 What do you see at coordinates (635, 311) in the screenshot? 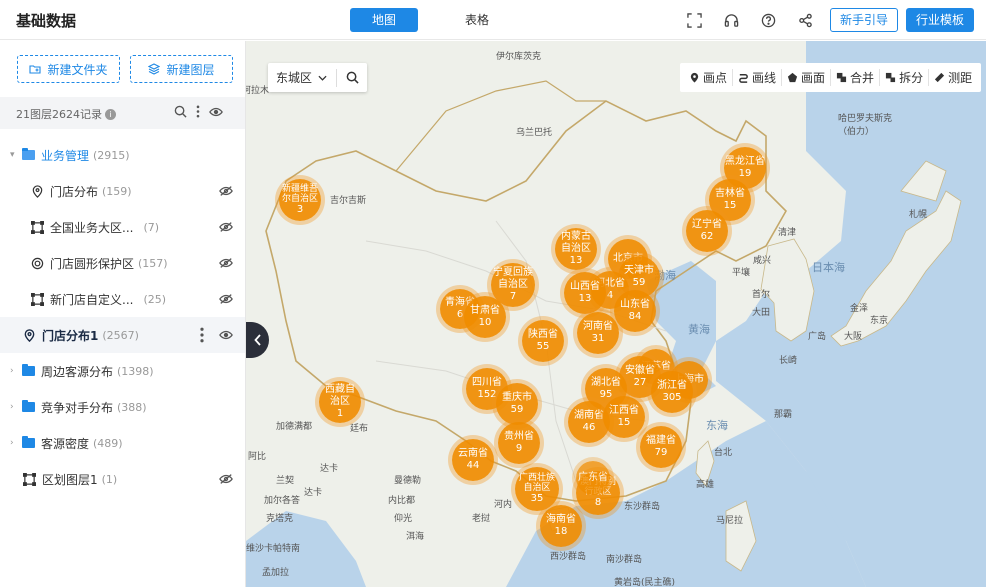
I see `cluster-marker: 山东省 84` at bounding box center [635, 311].